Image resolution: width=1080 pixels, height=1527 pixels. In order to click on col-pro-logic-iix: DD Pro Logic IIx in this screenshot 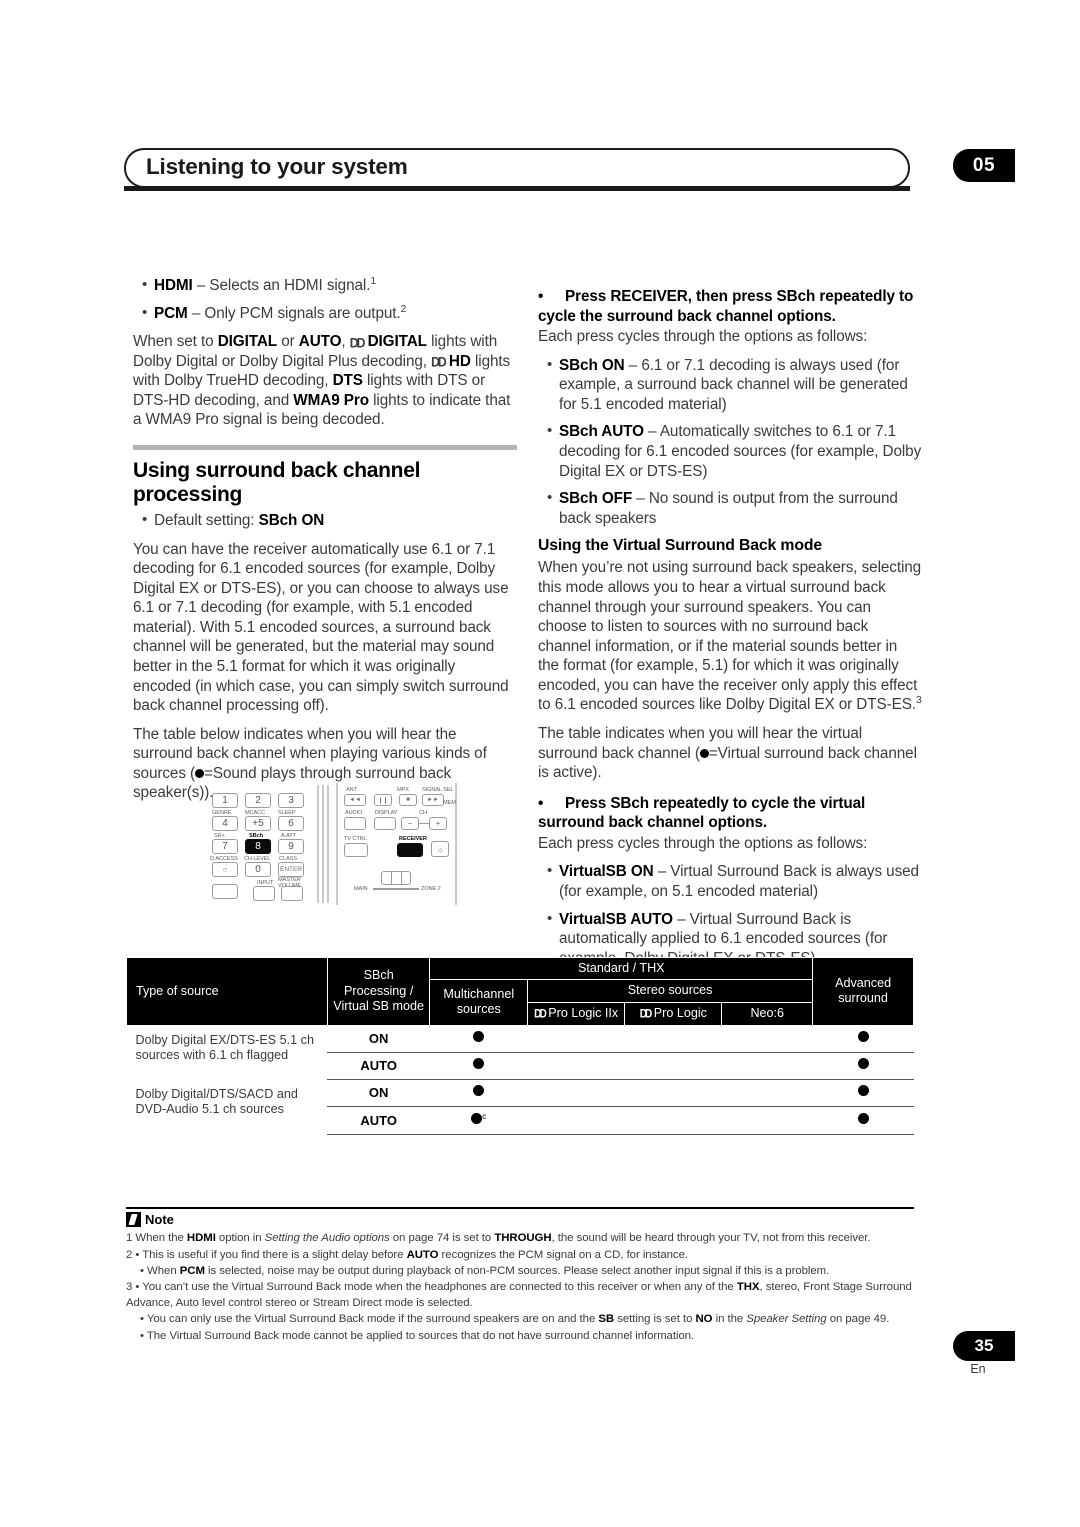, I will do `click(576, 1013)`.